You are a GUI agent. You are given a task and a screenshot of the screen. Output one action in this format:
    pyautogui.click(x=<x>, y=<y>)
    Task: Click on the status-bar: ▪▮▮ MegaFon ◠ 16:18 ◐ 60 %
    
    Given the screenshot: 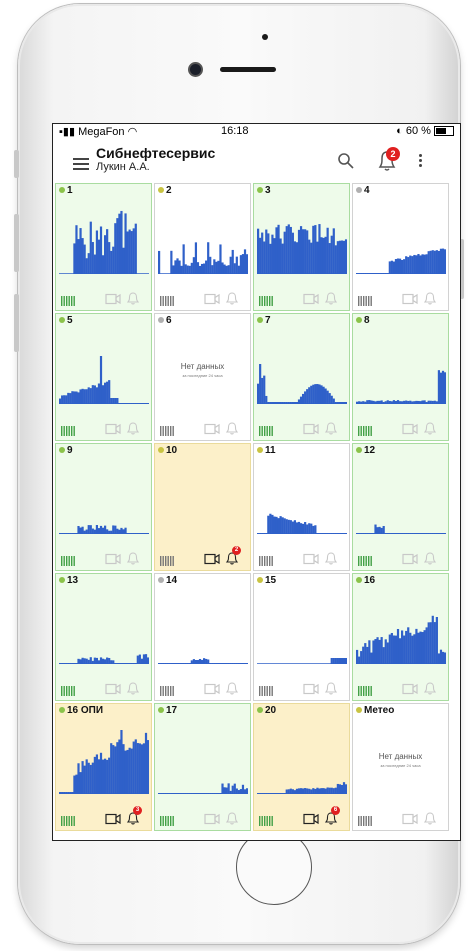 What is the action you would take?
    pyautogui.click(x=256, y=131)
    